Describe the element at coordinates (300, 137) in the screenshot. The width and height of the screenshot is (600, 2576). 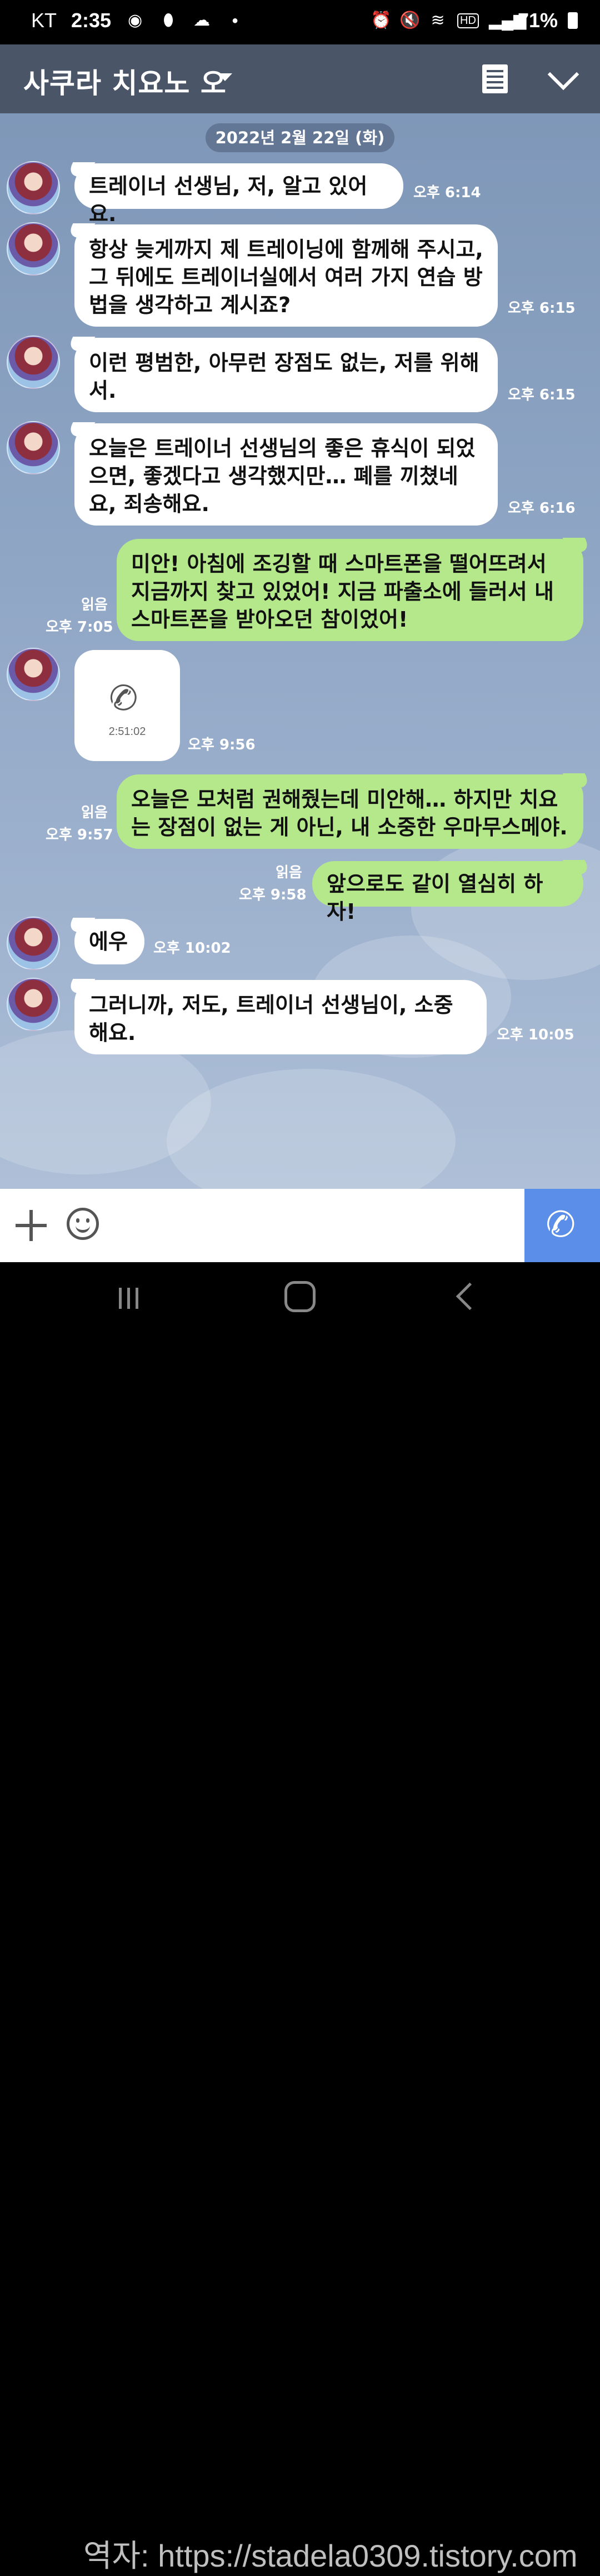
I see `date-divider: 2022년 2월 22일 (화)` at that location.